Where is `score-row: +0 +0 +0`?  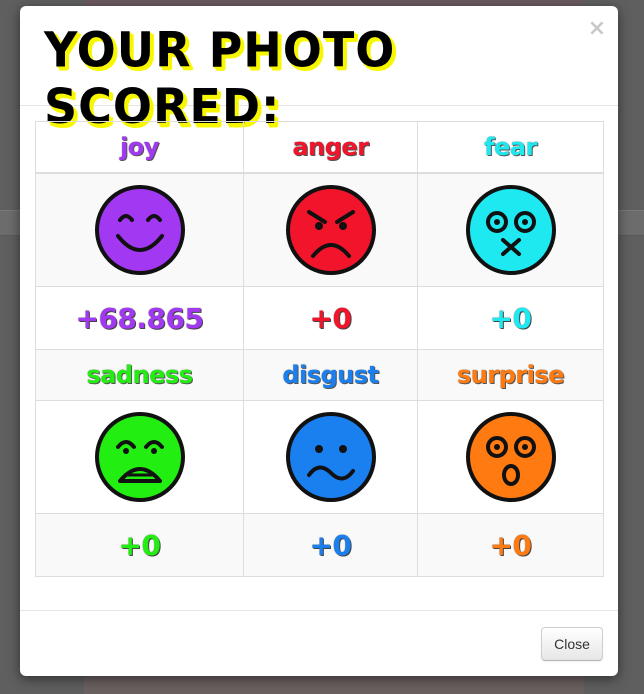 score-row: +0 +0 +0 is located at coordinates (319, 545).